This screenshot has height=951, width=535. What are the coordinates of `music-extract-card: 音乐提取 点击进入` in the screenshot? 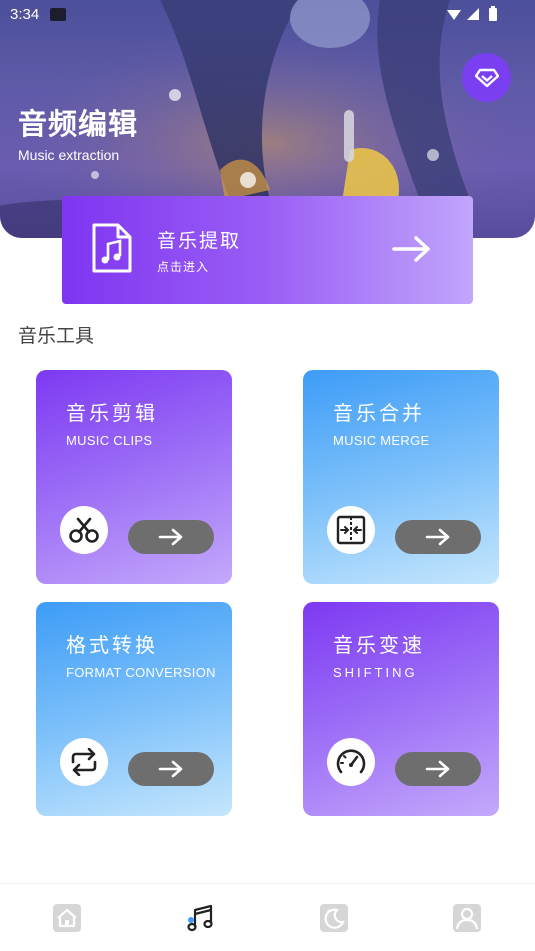 It's located at (267, 250).